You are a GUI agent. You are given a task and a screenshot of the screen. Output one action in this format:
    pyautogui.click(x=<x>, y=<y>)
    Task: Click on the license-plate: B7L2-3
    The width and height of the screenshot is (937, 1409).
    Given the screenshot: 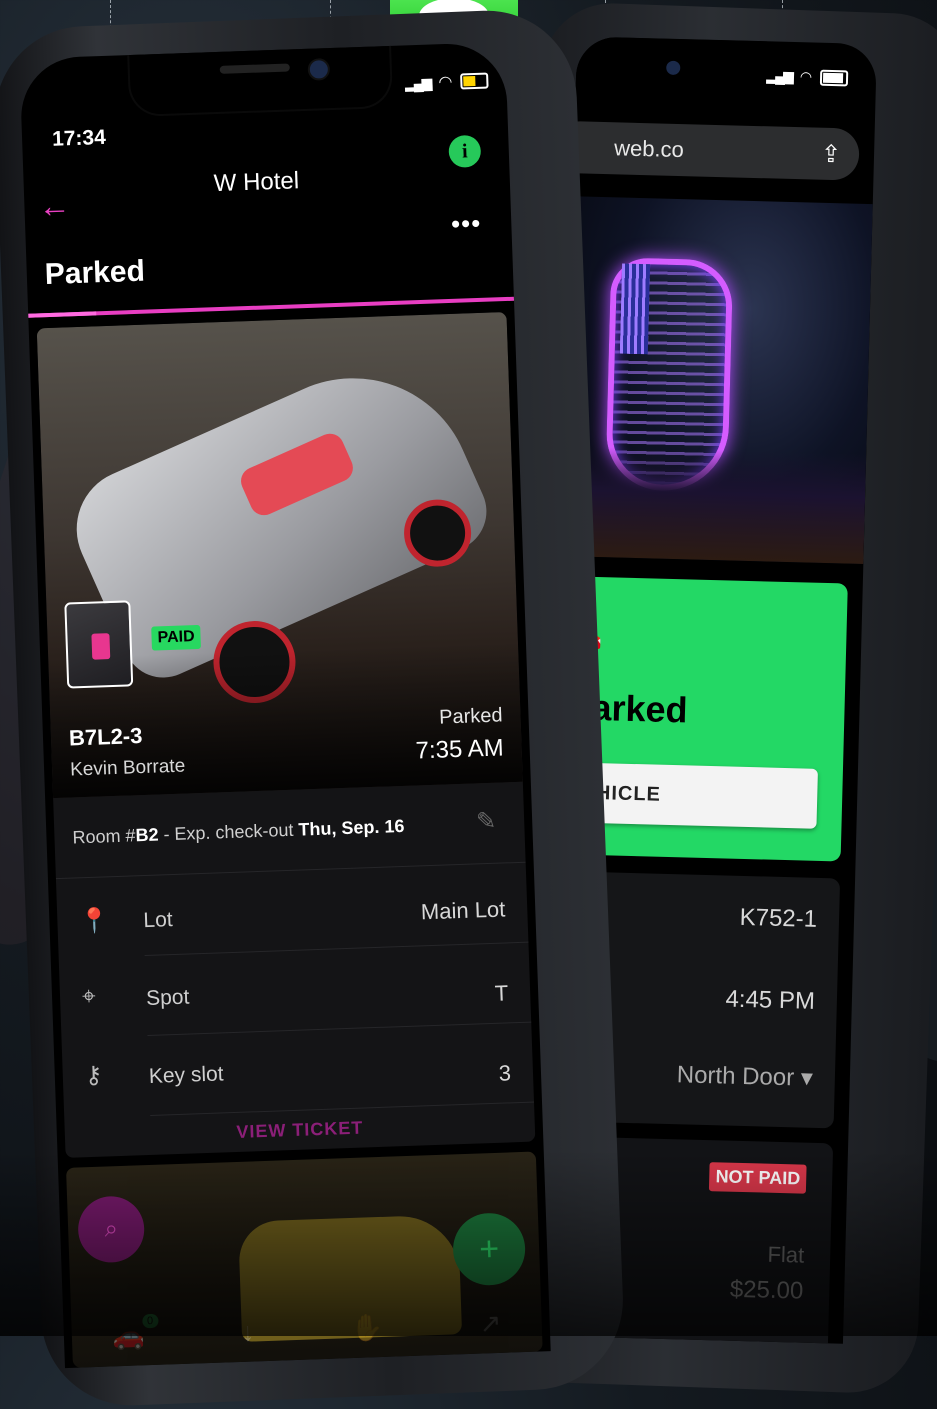 What is the action you would take?
    pyautogui.click(x=105, y=737)
    